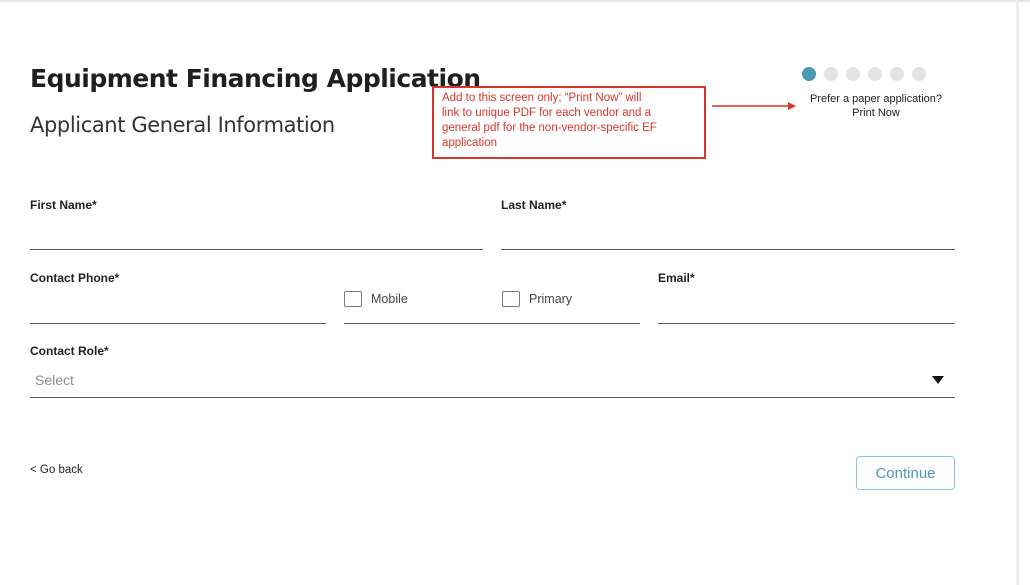 The width and height of the screenshot is (1030, 585). What do you see at coordinates (547, 113) in the screenshot?
I see `annotation-line: link to unique PDF for each vendor and a` at bounding box center [547, 113].